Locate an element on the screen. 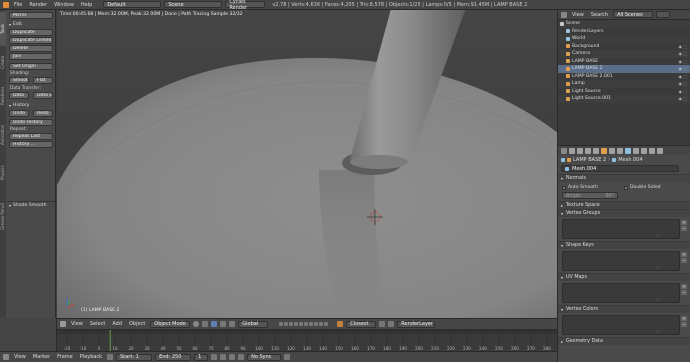  menu-file: File is located at coordinates (18, 5).